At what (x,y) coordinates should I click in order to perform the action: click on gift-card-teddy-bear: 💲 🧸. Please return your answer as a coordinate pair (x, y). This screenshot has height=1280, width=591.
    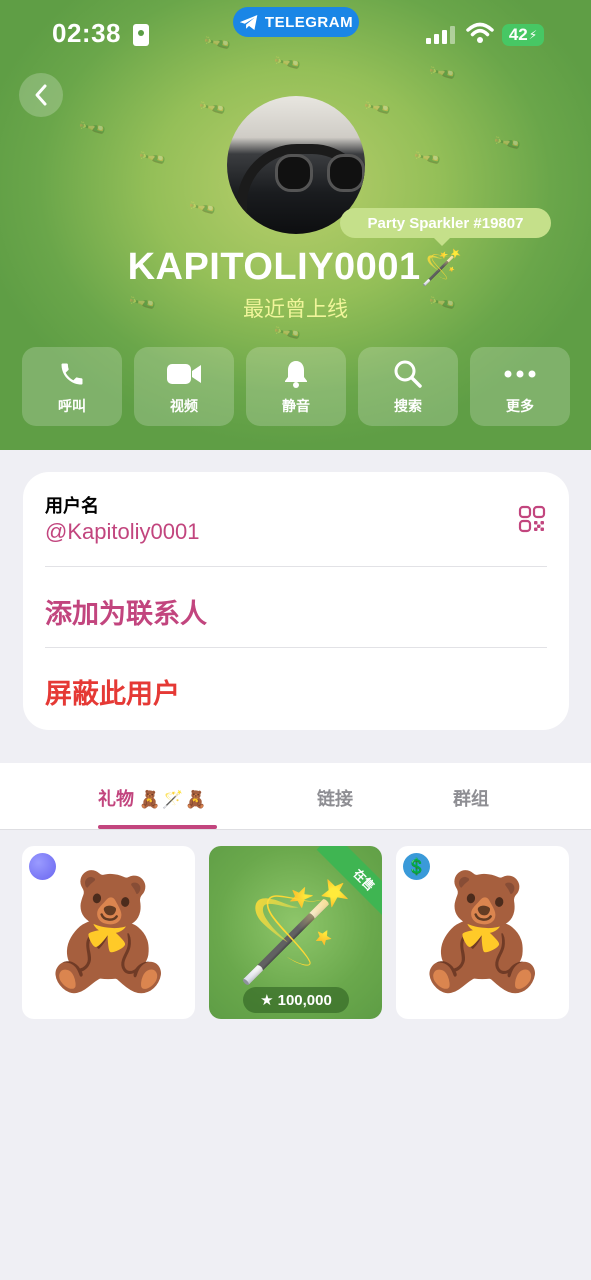
    Looking at the image, I should click on (482, 932).